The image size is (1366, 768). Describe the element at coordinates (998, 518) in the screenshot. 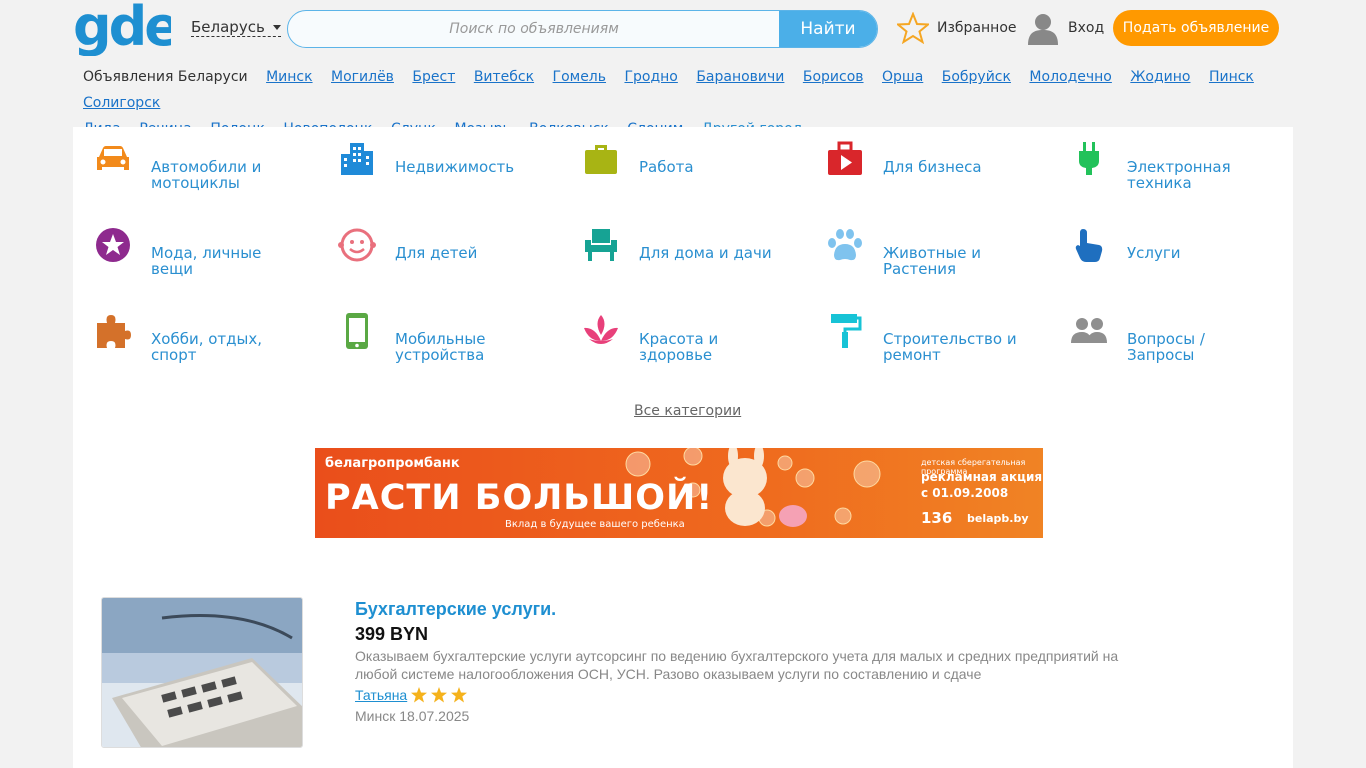

I see `banner-site: belapb.by` at that location.